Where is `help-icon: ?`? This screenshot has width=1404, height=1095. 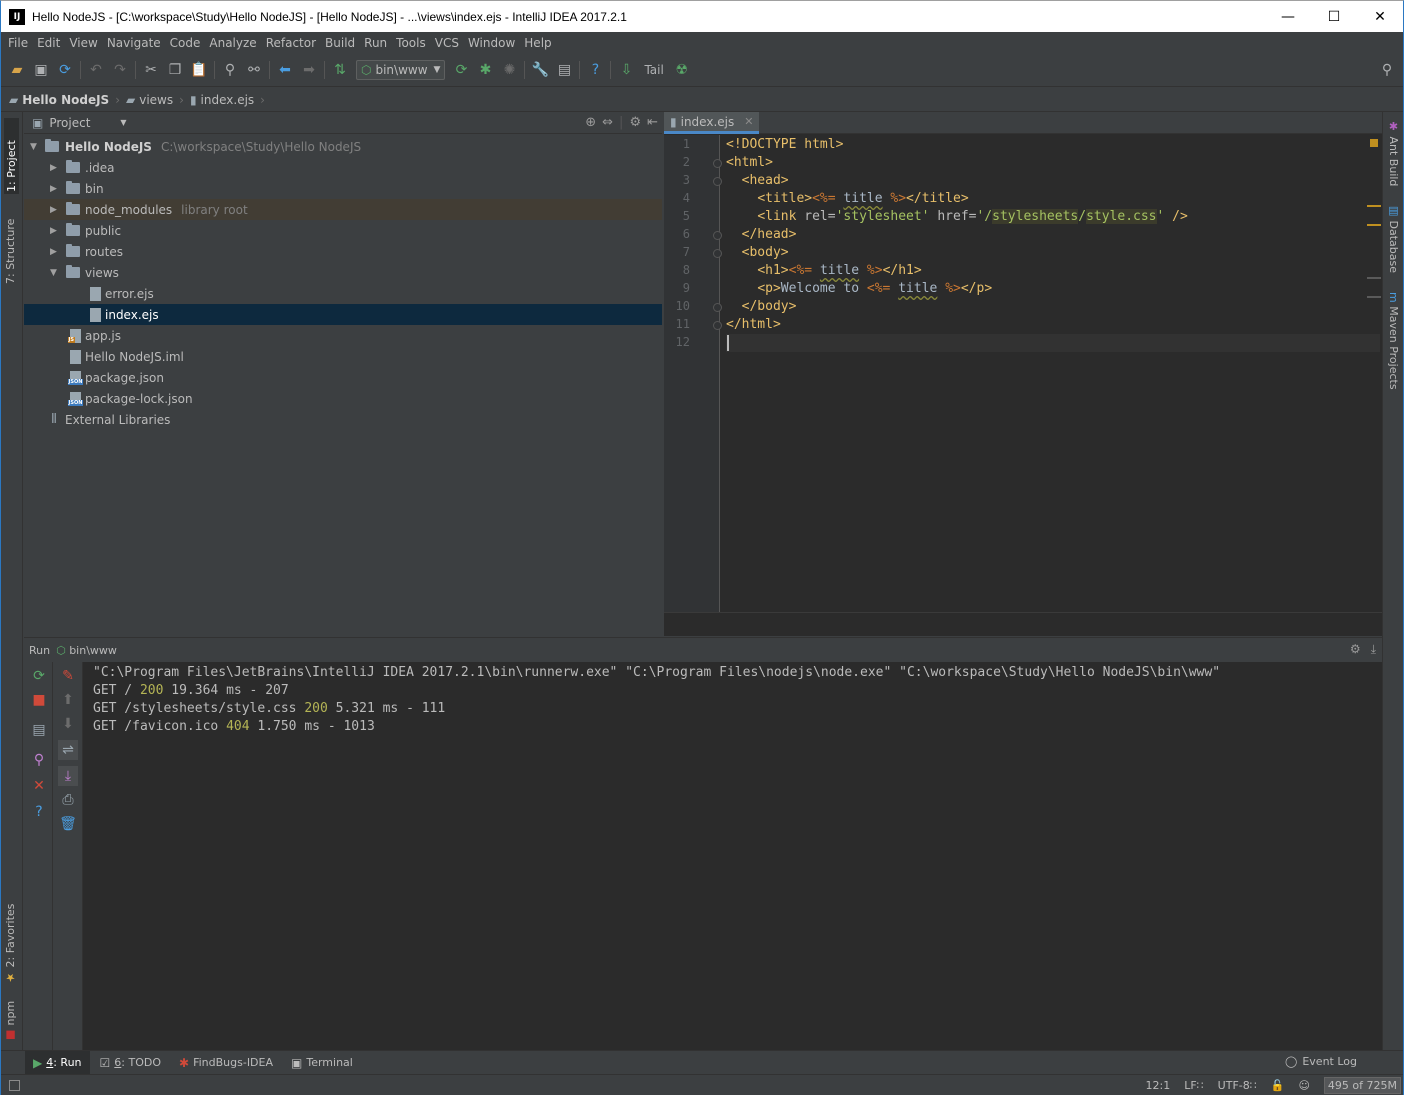 help-icon: ? is located at coordinates (39, 812).